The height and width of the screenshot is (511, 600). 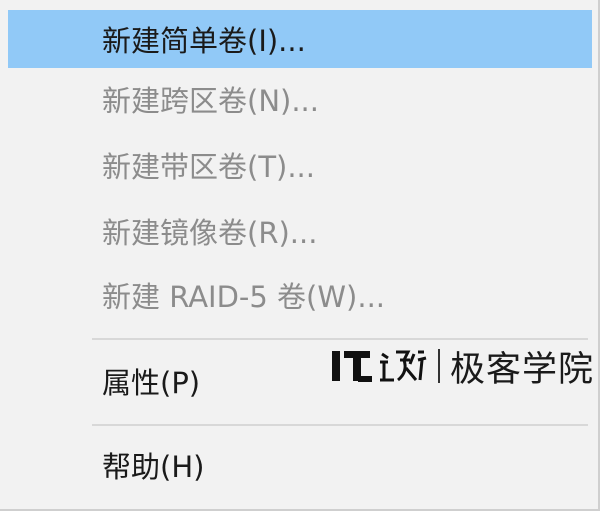 What do you see at coordinates (151, 383) in the screenshot?
I see `menu-item-label: 属性(P)` at bounding box center [151, 383].